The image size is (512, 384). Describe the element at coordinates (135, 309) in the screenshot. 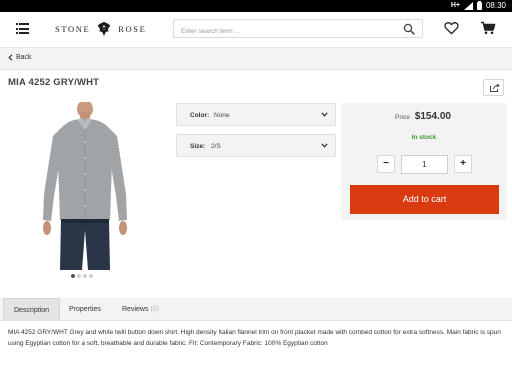

I see `tab-reviews-label: Reviews` at that location.